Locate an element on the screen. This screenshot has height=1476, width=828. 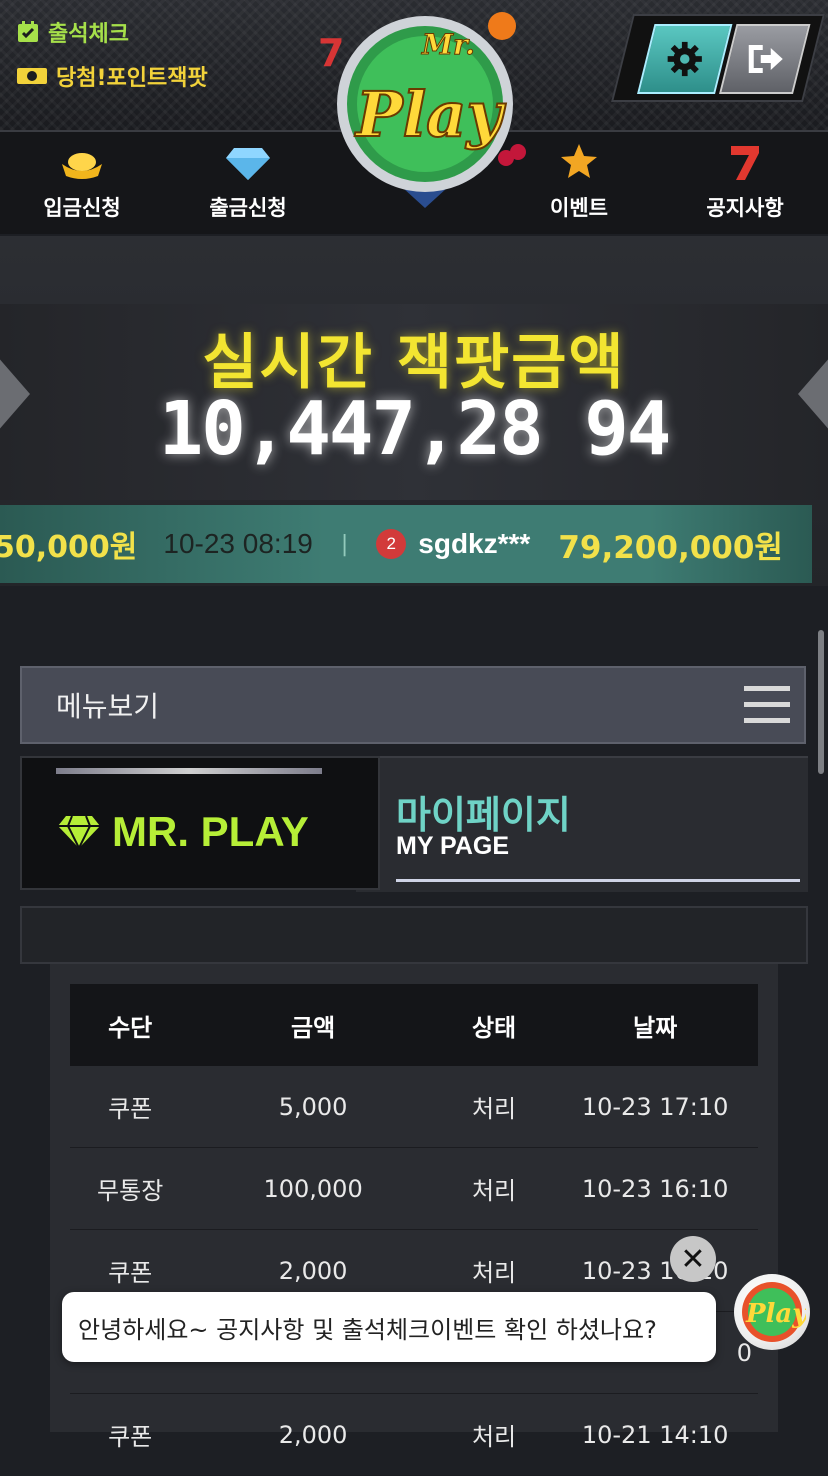
table-header-row: 수단 금액 상태 날짜 is located at coordinates (414, 1025).